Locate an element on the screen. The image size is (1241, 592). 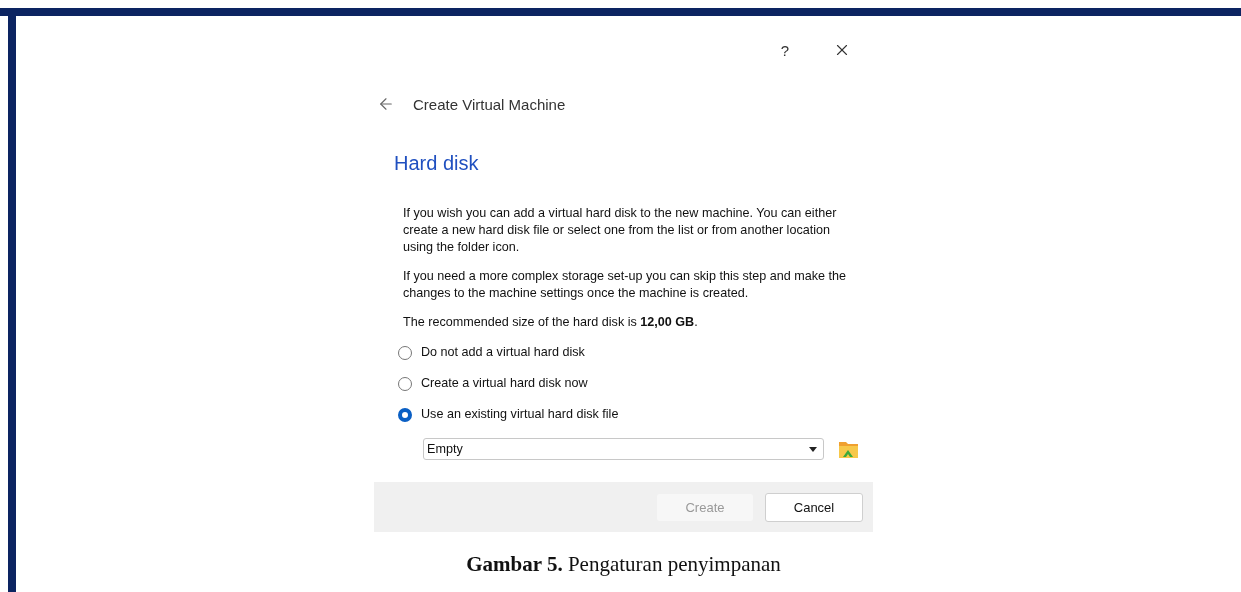
description-text: If you wish you can add a virtual hard disk to the new machine. You can either create a new hard disk file or select one from the list or from another location using the folder icon. is located at coordinates (620, 230).